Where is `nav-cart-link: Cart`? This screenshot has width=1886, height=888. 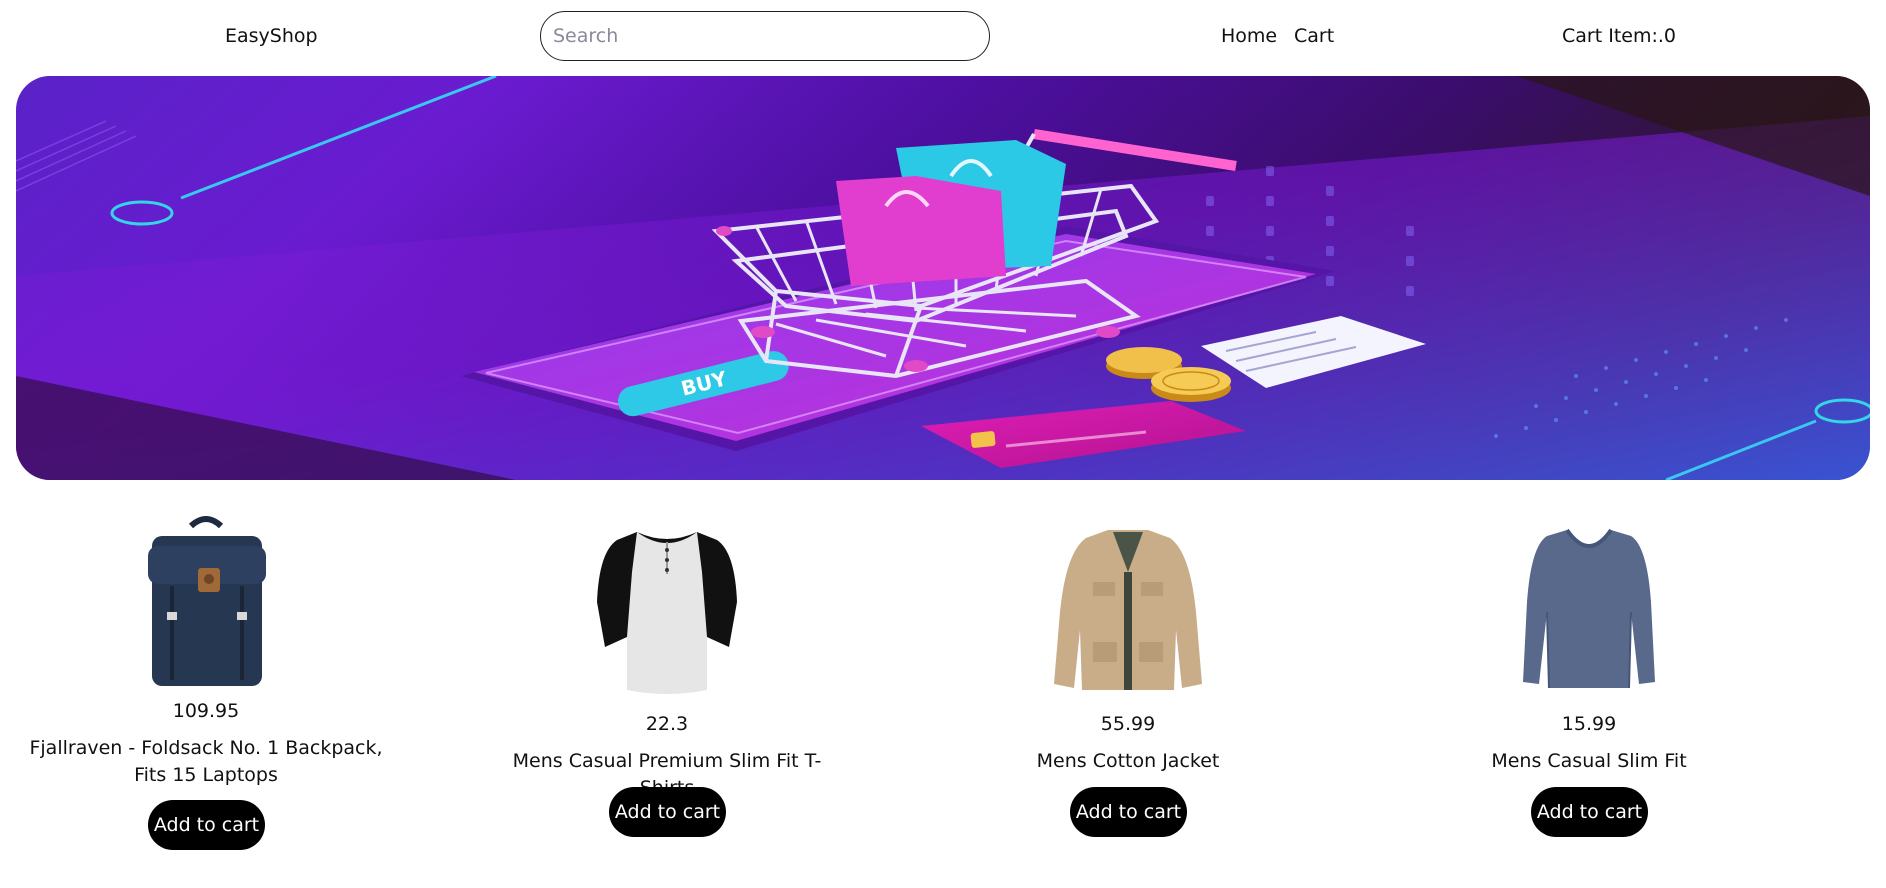
nav-cart-link: Cart is located at coordinates (1314, 36).